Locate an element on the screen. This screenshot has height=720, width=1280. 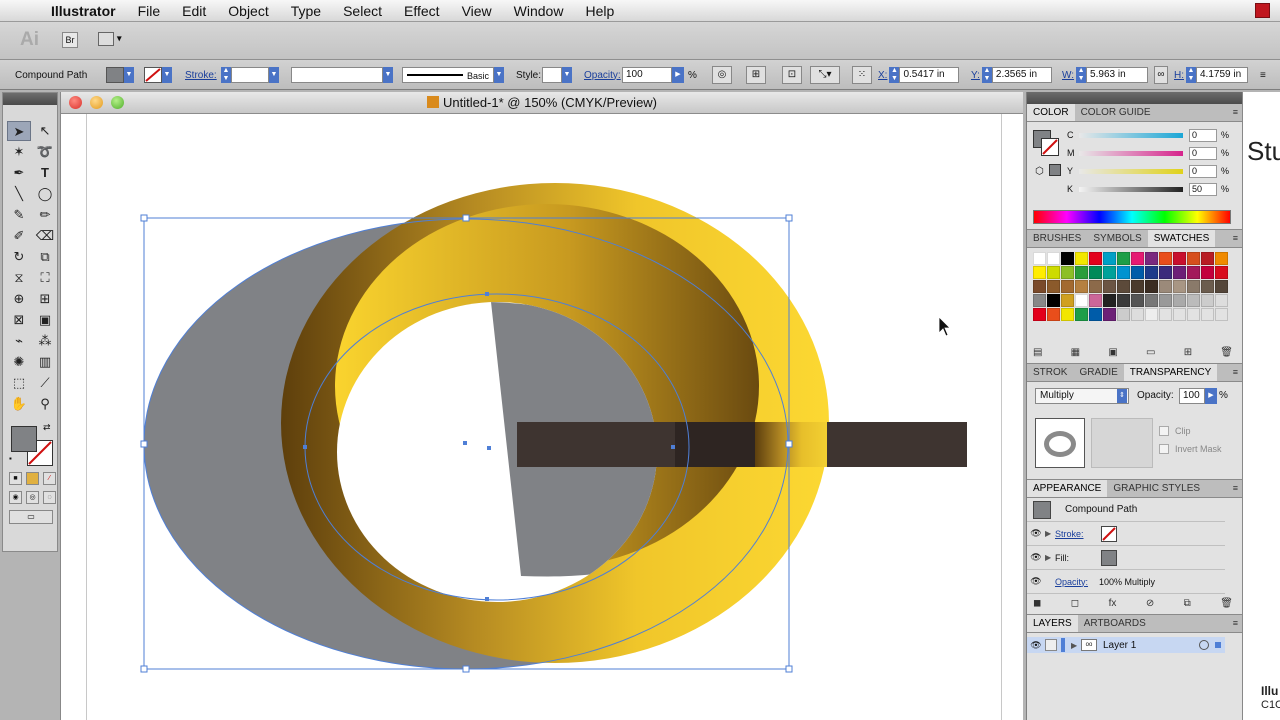
layer-selection-indicator is located at coordinates (1218, 645).